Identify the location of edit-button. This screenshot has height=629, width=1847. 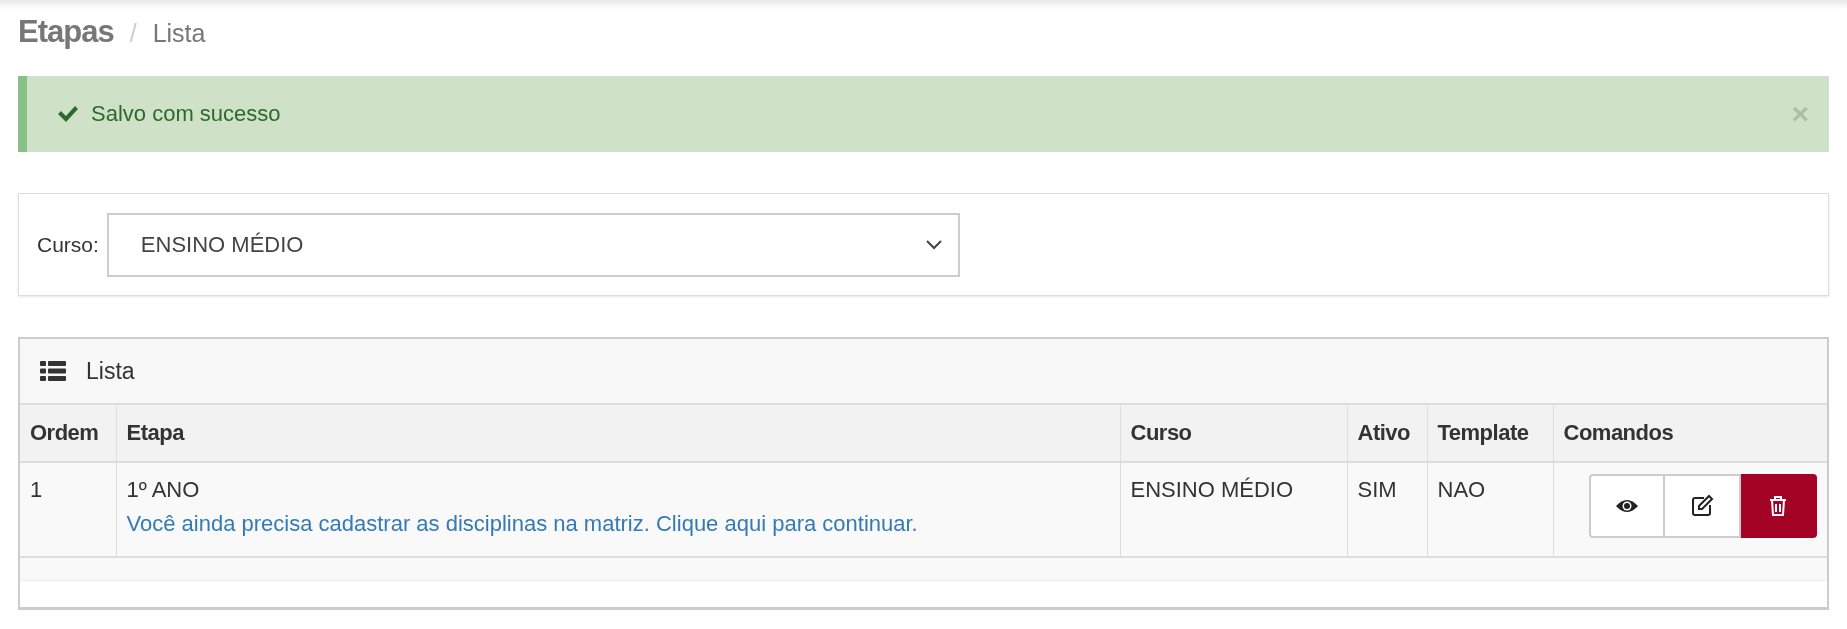
(1703, 506).